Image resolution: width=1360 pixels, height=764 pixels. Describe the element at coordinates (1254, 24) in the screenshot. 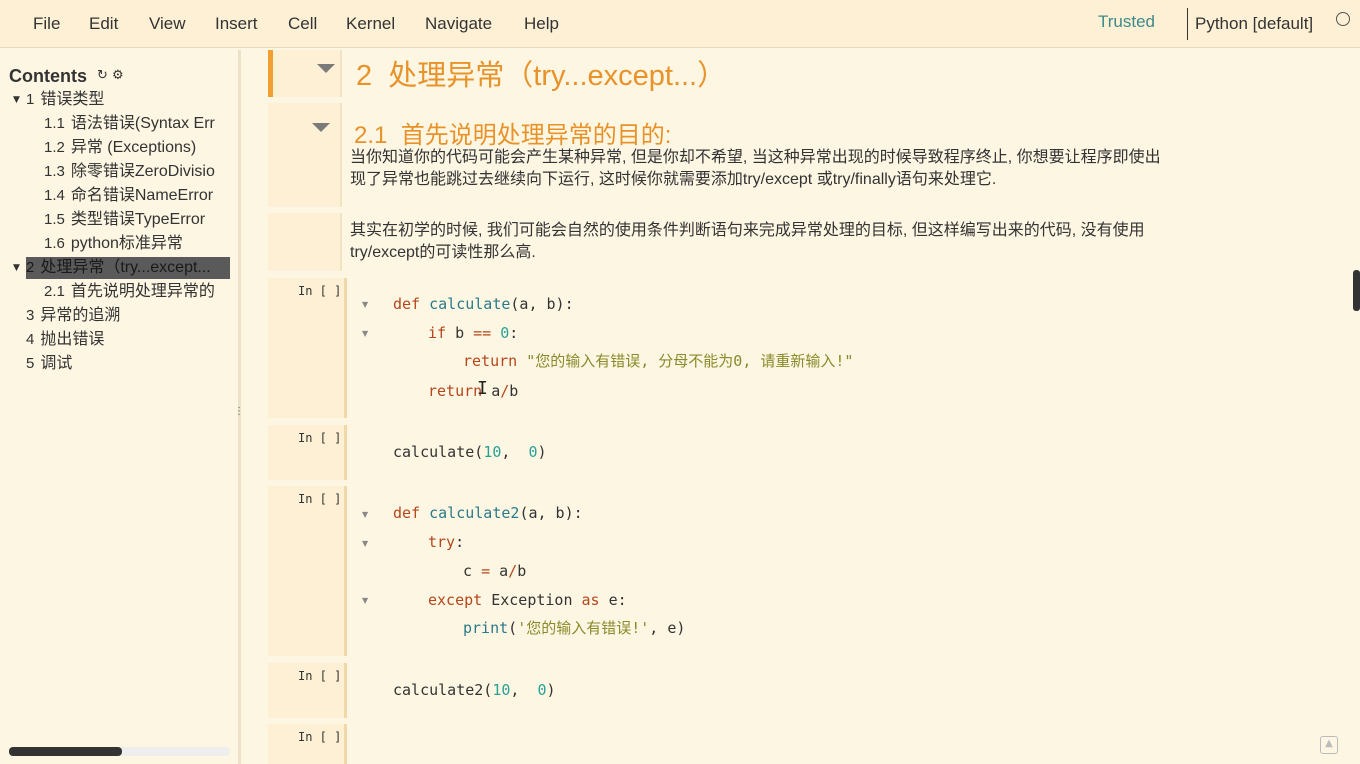

I see `kernel-name: Python [default]` at that location.